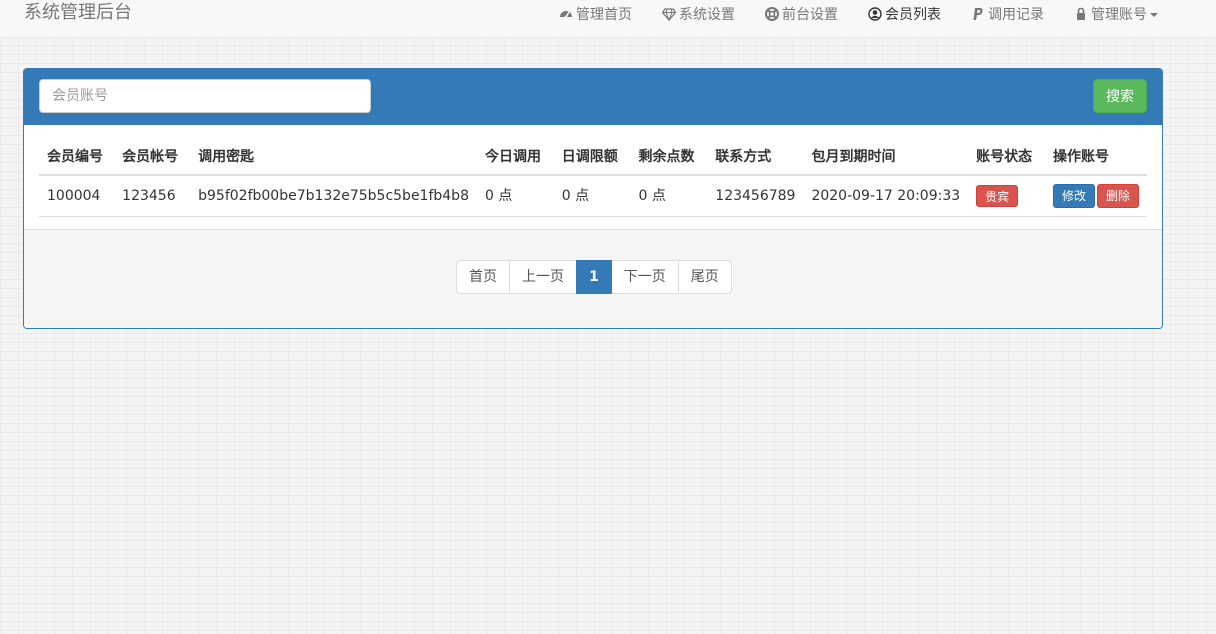  Describe the element at coordinates (669, 196) in the screenshot. I see `remaining-points-cell: 0 点` at that location.